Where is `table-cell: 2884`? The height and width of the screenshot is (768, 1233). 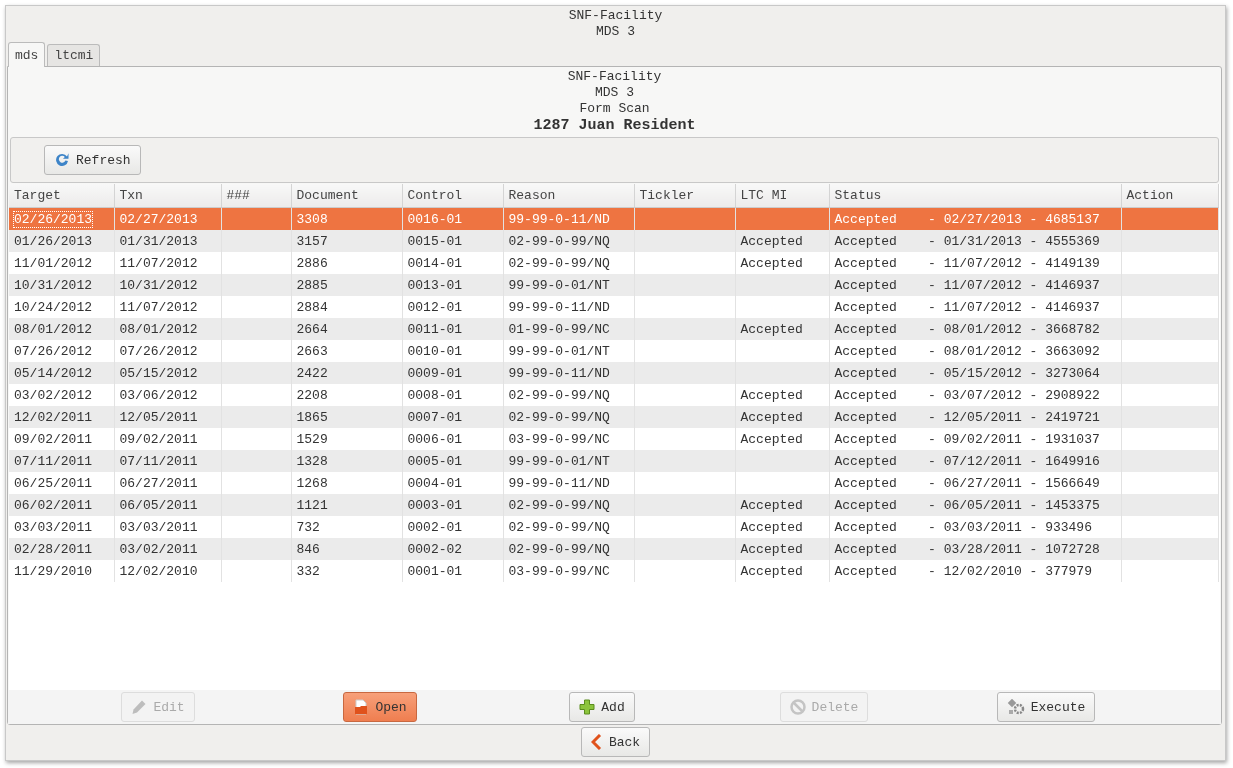
table-cell: 2884 is located at coordinates (312, 307).